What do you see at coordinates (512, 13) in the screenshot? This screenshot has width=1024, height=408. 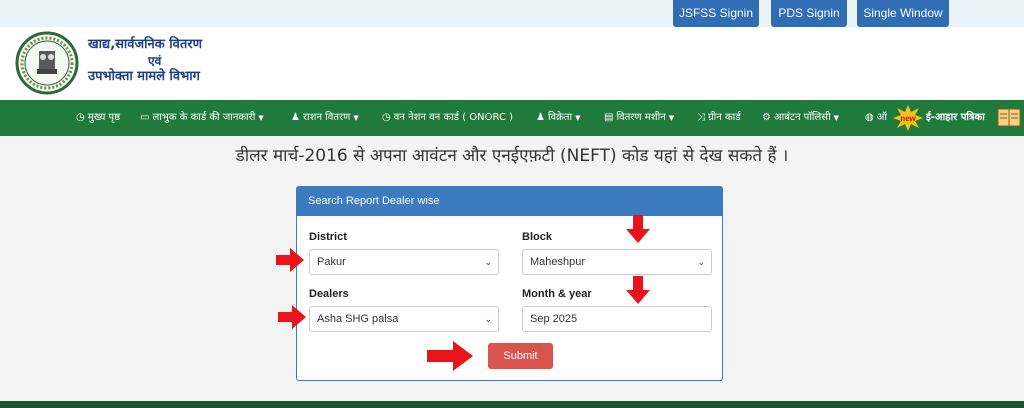 I see `top-bar: JSFSS Signin PDS Signin Single Window` at bounding box center [512, 13].